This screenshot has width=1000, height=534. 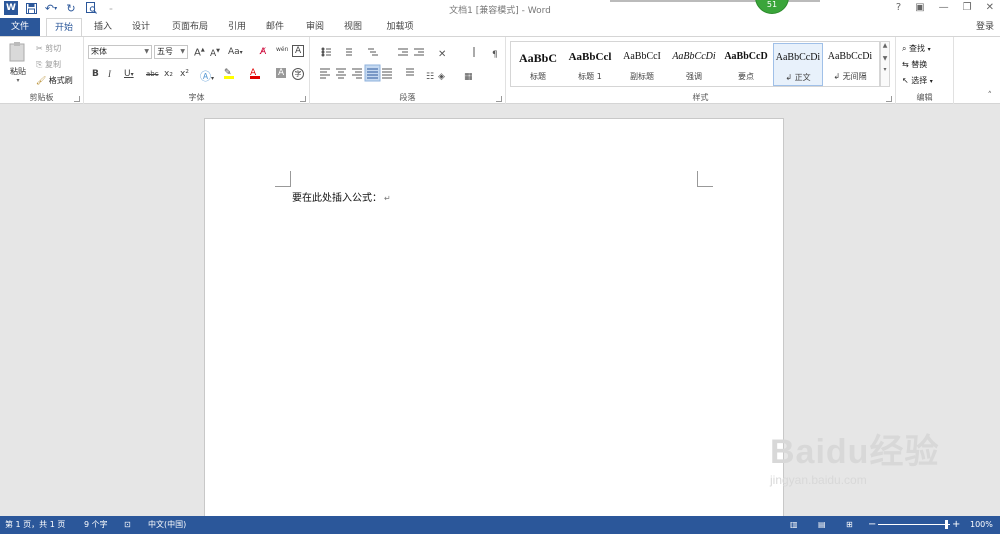 I want to click on style-strong: AaBbCcD 要点, so click(x=746, y=64).